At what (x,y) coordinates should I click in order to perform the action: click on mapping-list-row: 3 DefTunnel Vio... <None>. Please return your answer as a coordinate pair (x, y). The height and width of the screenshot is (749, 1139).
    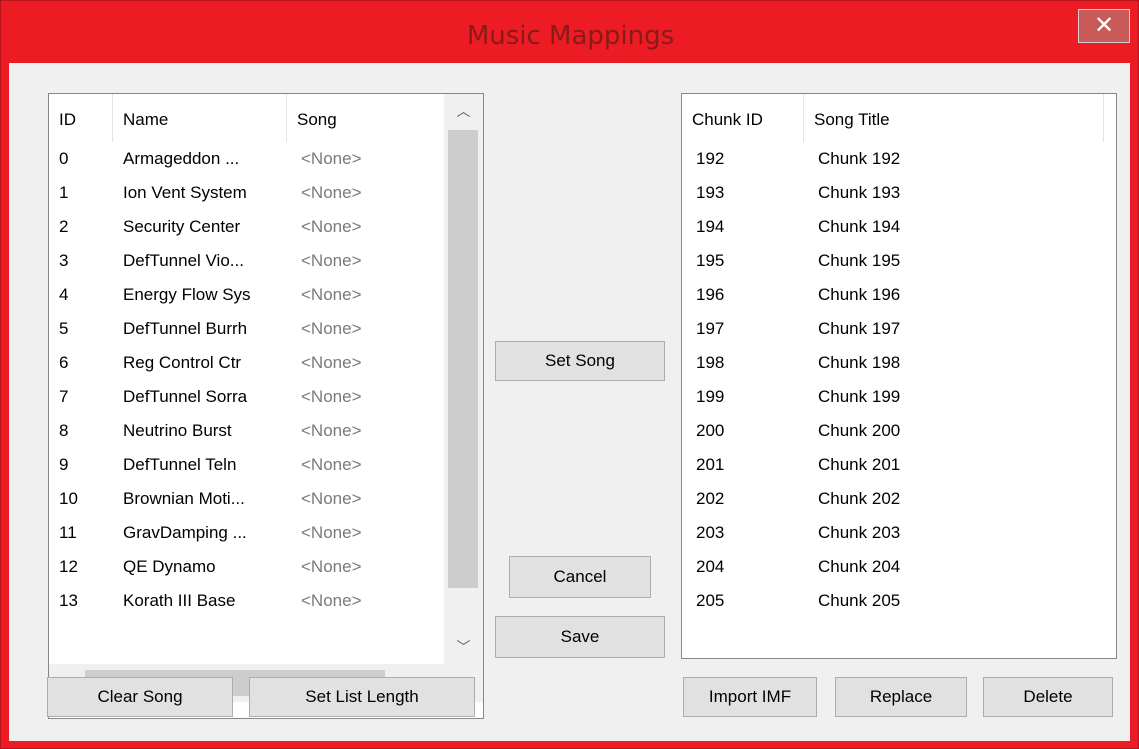
    Looking at the image, I should click on (246, 261).